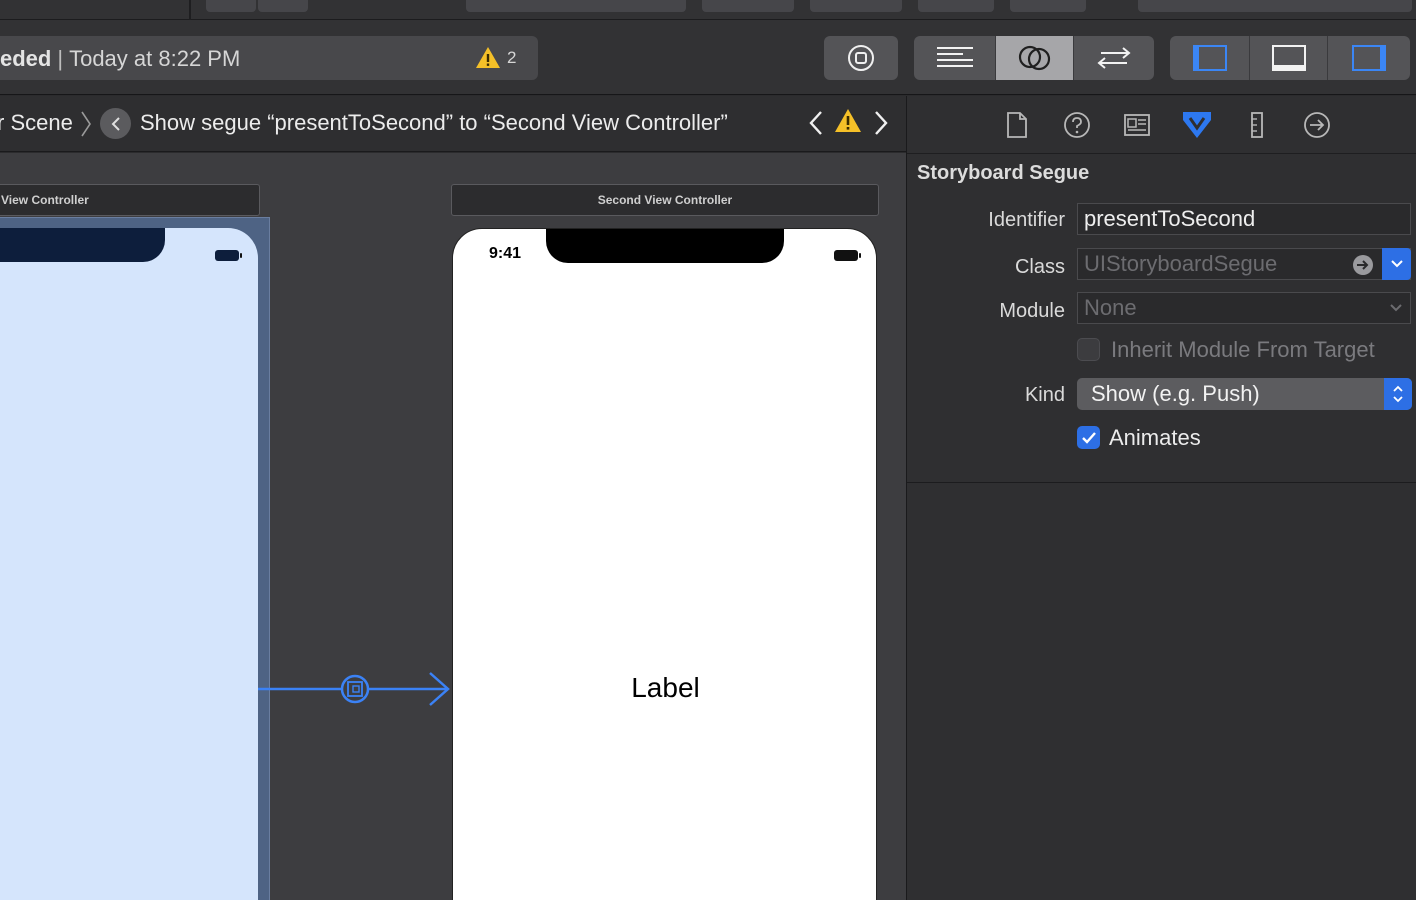 The width and height of the screenshot is (1416, 900). I want to click on inherit-module-label: Inherit Module From Target, so click(1243, 349).